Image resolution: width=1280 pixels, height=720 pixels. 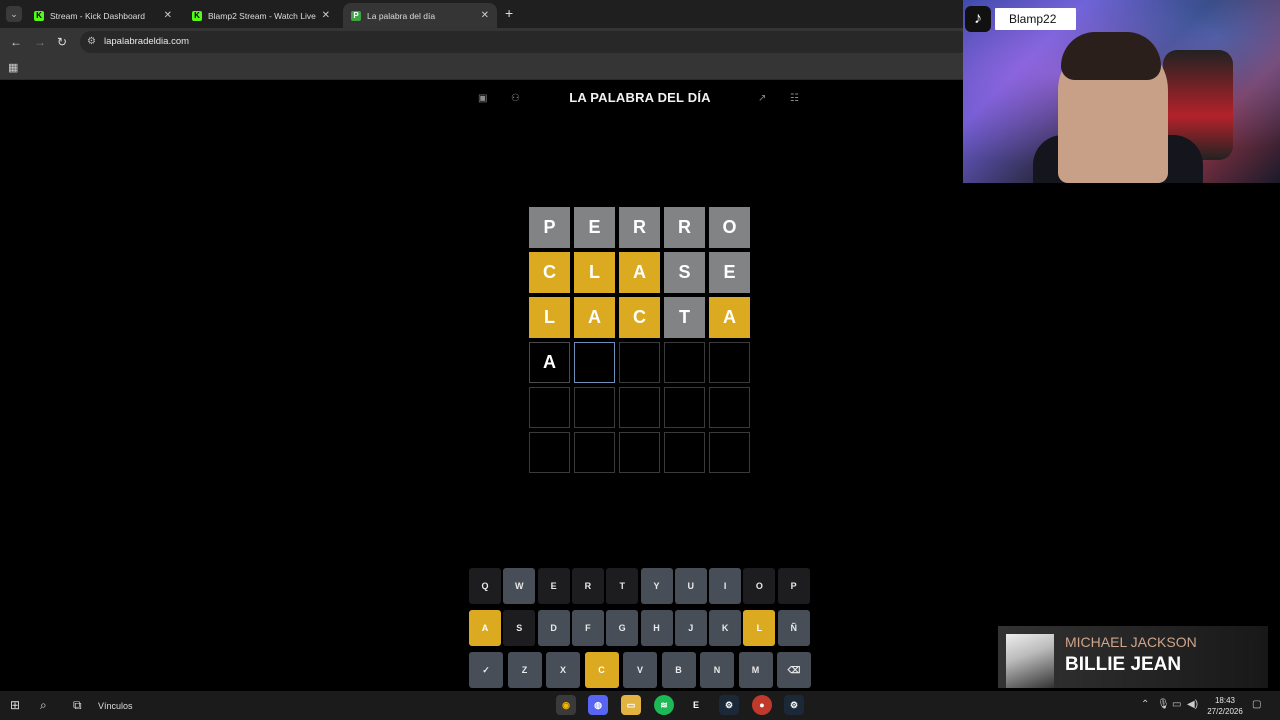 I want to click on kick-favicon-icon: K, so click(x=39, y=15).